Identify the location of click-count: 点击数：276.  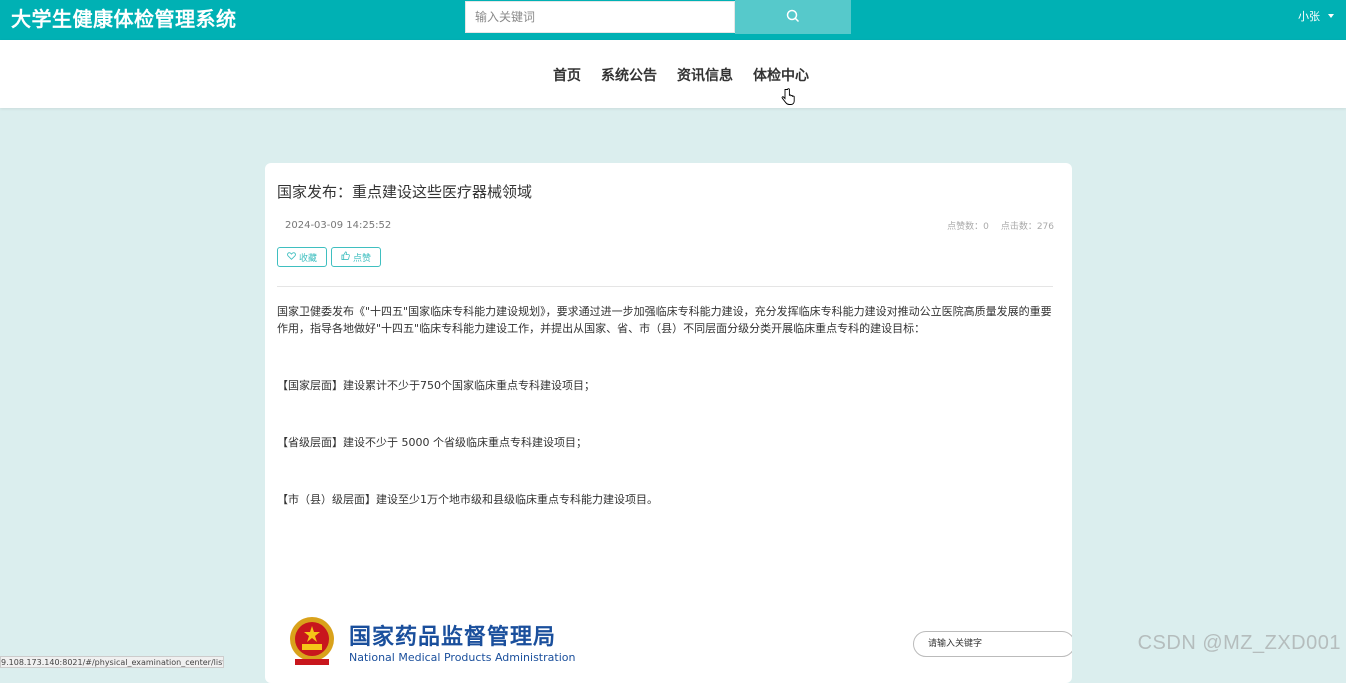
(1027, 227).